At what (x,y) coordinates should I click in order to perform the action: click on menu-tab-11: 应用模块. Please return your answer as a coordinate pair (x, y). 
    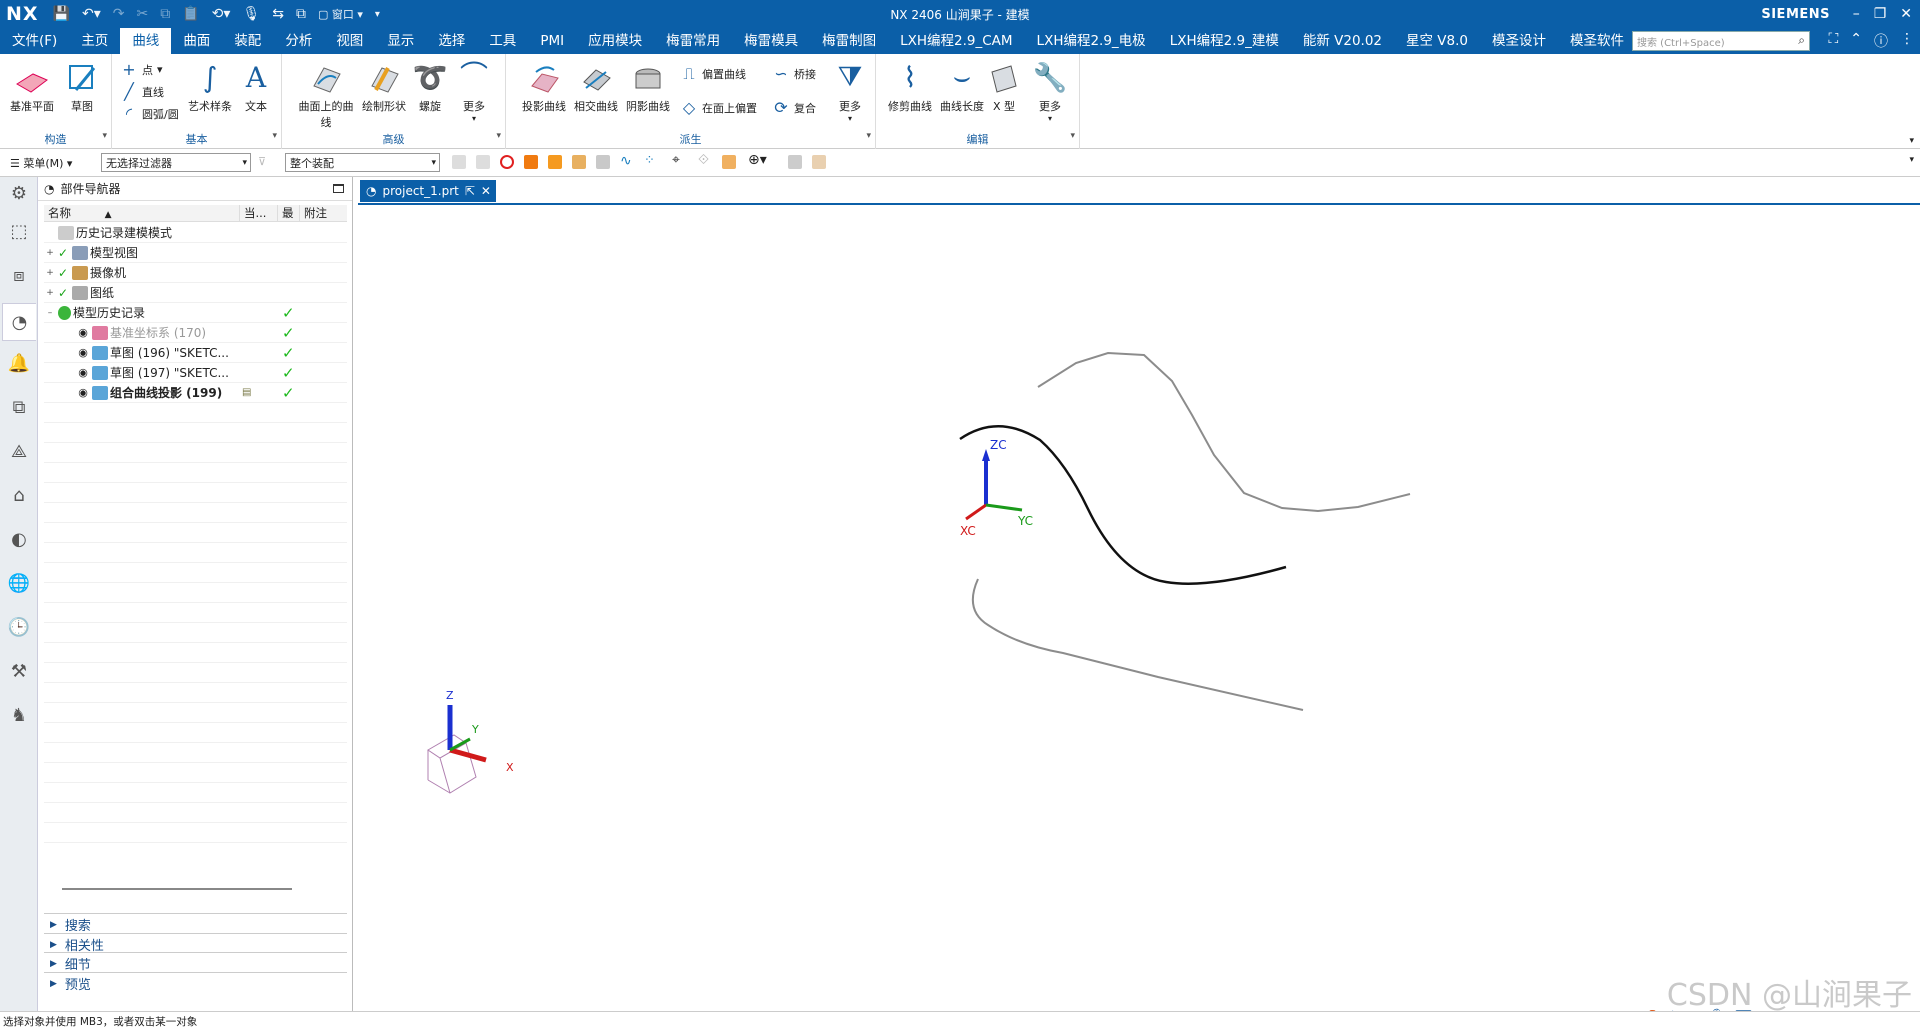
    Looking at the image, I should click on (615, 41).